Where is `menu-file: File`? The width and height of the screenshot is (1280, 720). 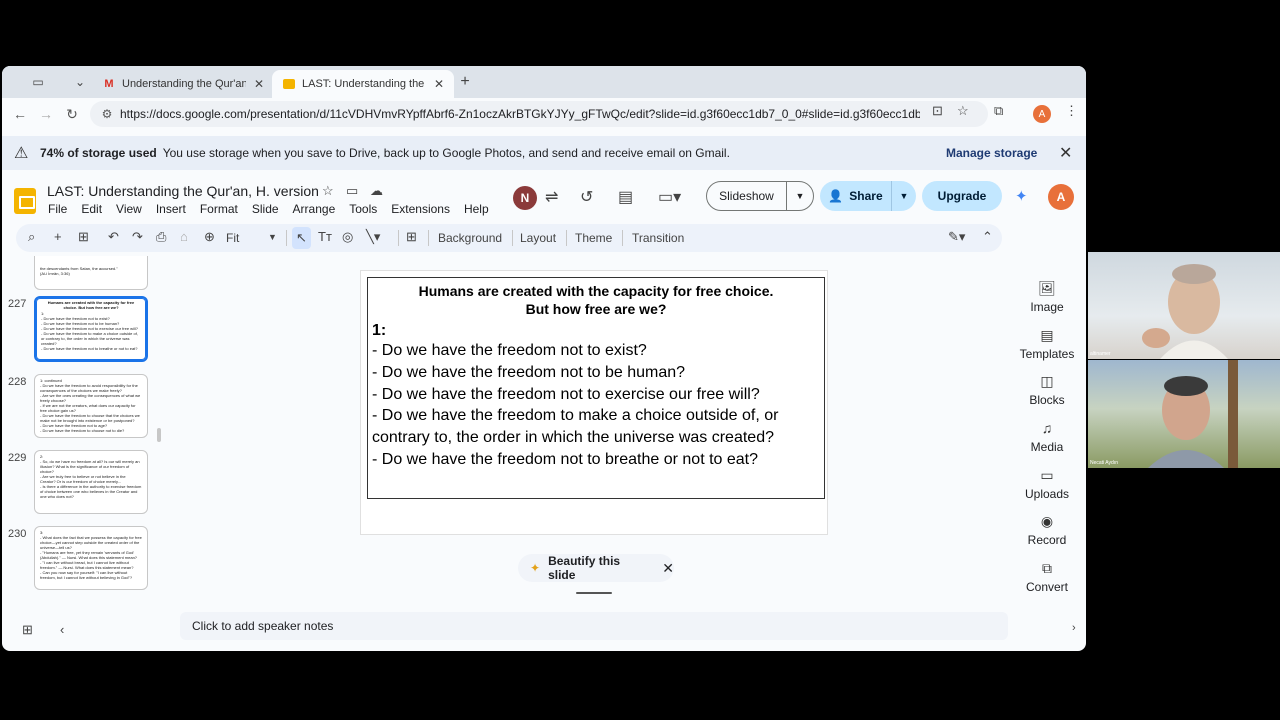 menu-file: File is located at coordinates (57, 209).